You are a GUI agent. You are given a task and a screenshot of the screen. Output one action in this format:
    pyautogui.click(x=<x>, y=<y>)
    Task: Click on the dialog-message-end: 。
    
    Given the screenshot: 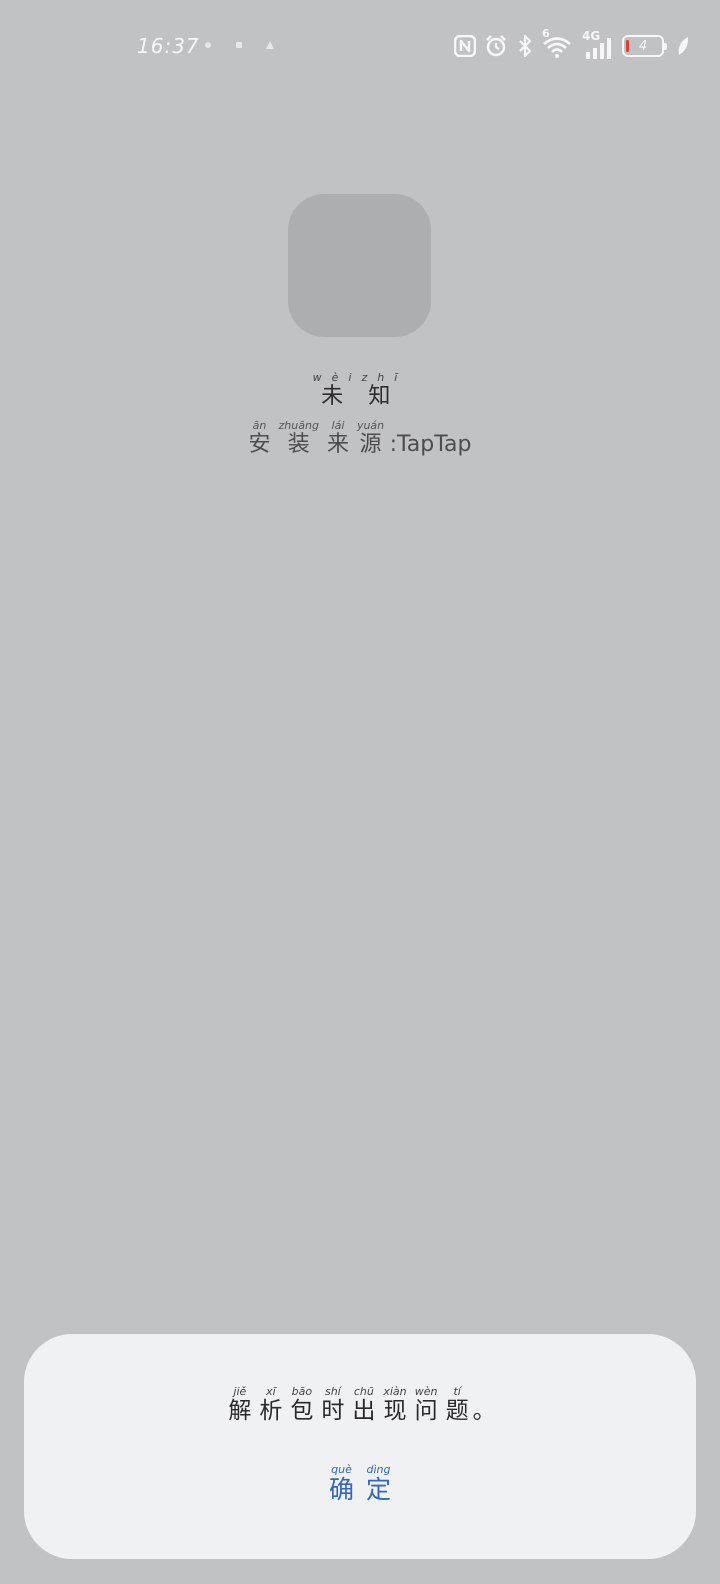 What is the action you would take?
    pyautogui.click(x=484, y=1411)
    